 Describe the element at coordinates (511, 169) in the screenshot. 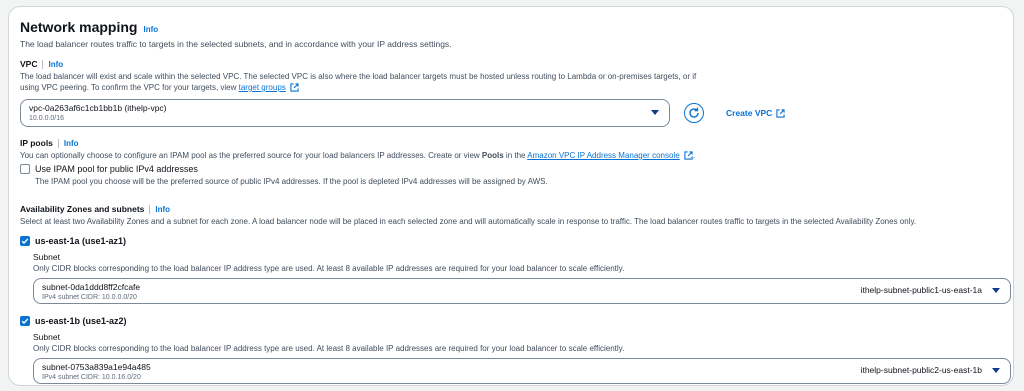

I see `ipam-checkbox-row: Use IPAM pool for public IPv4 addresses` at that location.